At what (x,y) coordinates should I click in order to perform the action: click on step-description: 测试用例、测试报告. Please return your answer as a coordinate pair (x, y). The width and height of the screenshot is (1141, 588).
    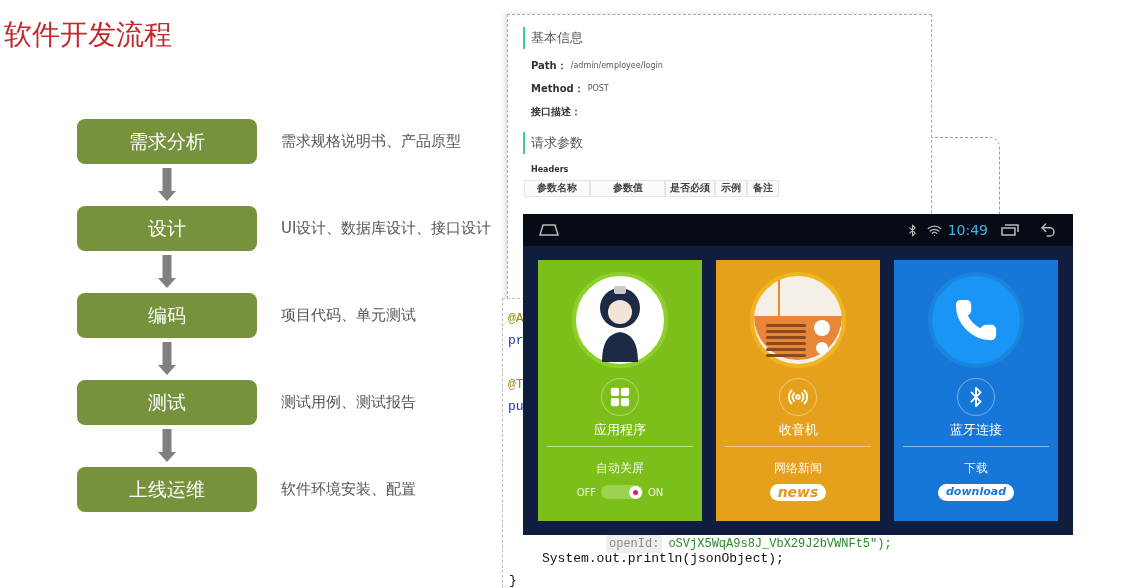
    Looking at the image, I should click on (348, 403).